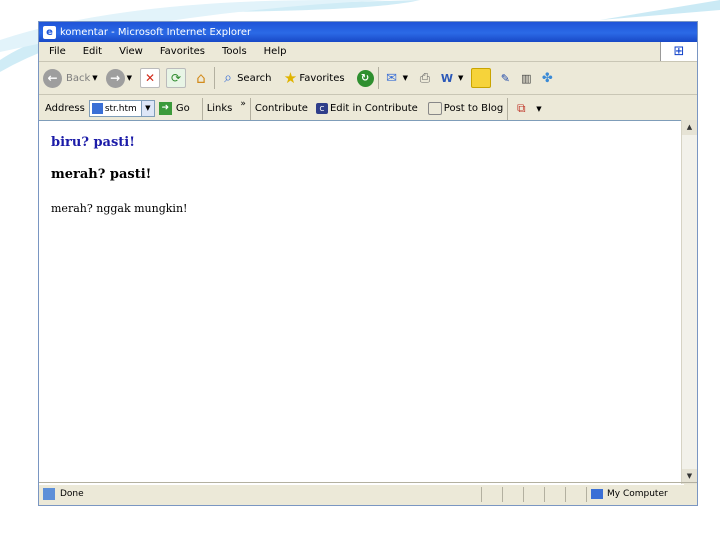 The width and height of the screenshot is (720, 540). What do you see at coordinates (447, 78) in the screenshot?
I see `word-edit-icon: W` at bounding box center [447, 78].